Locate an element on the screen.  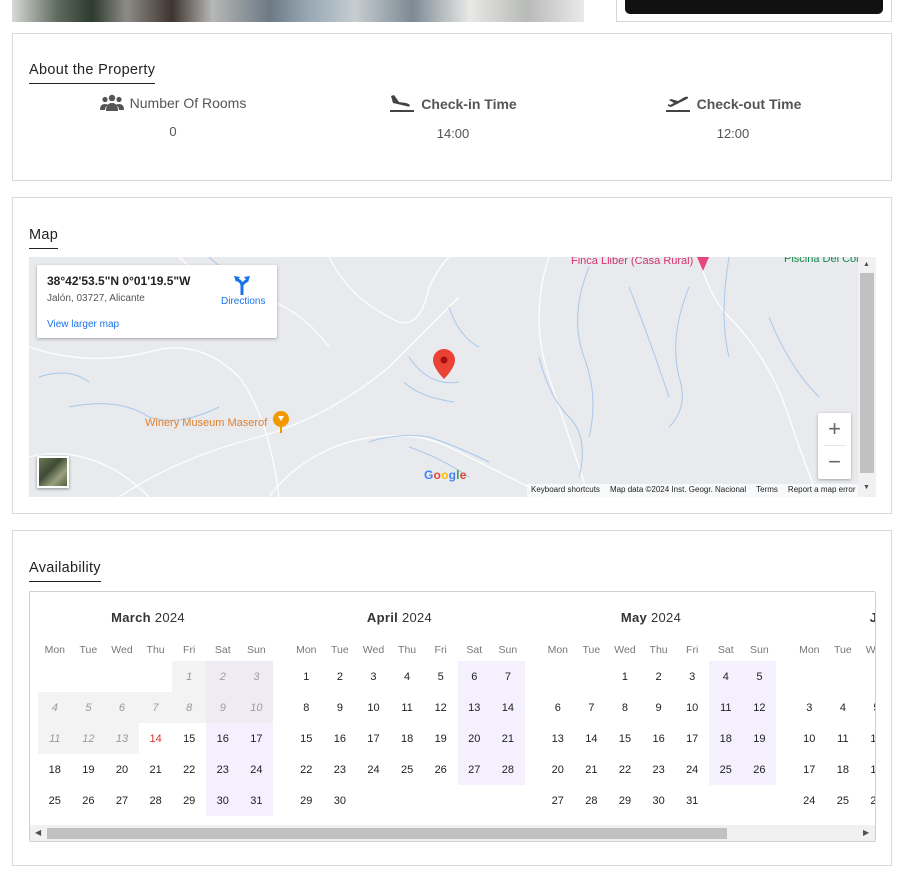
zoom-in-button: + is located at coordinates (834, 429).